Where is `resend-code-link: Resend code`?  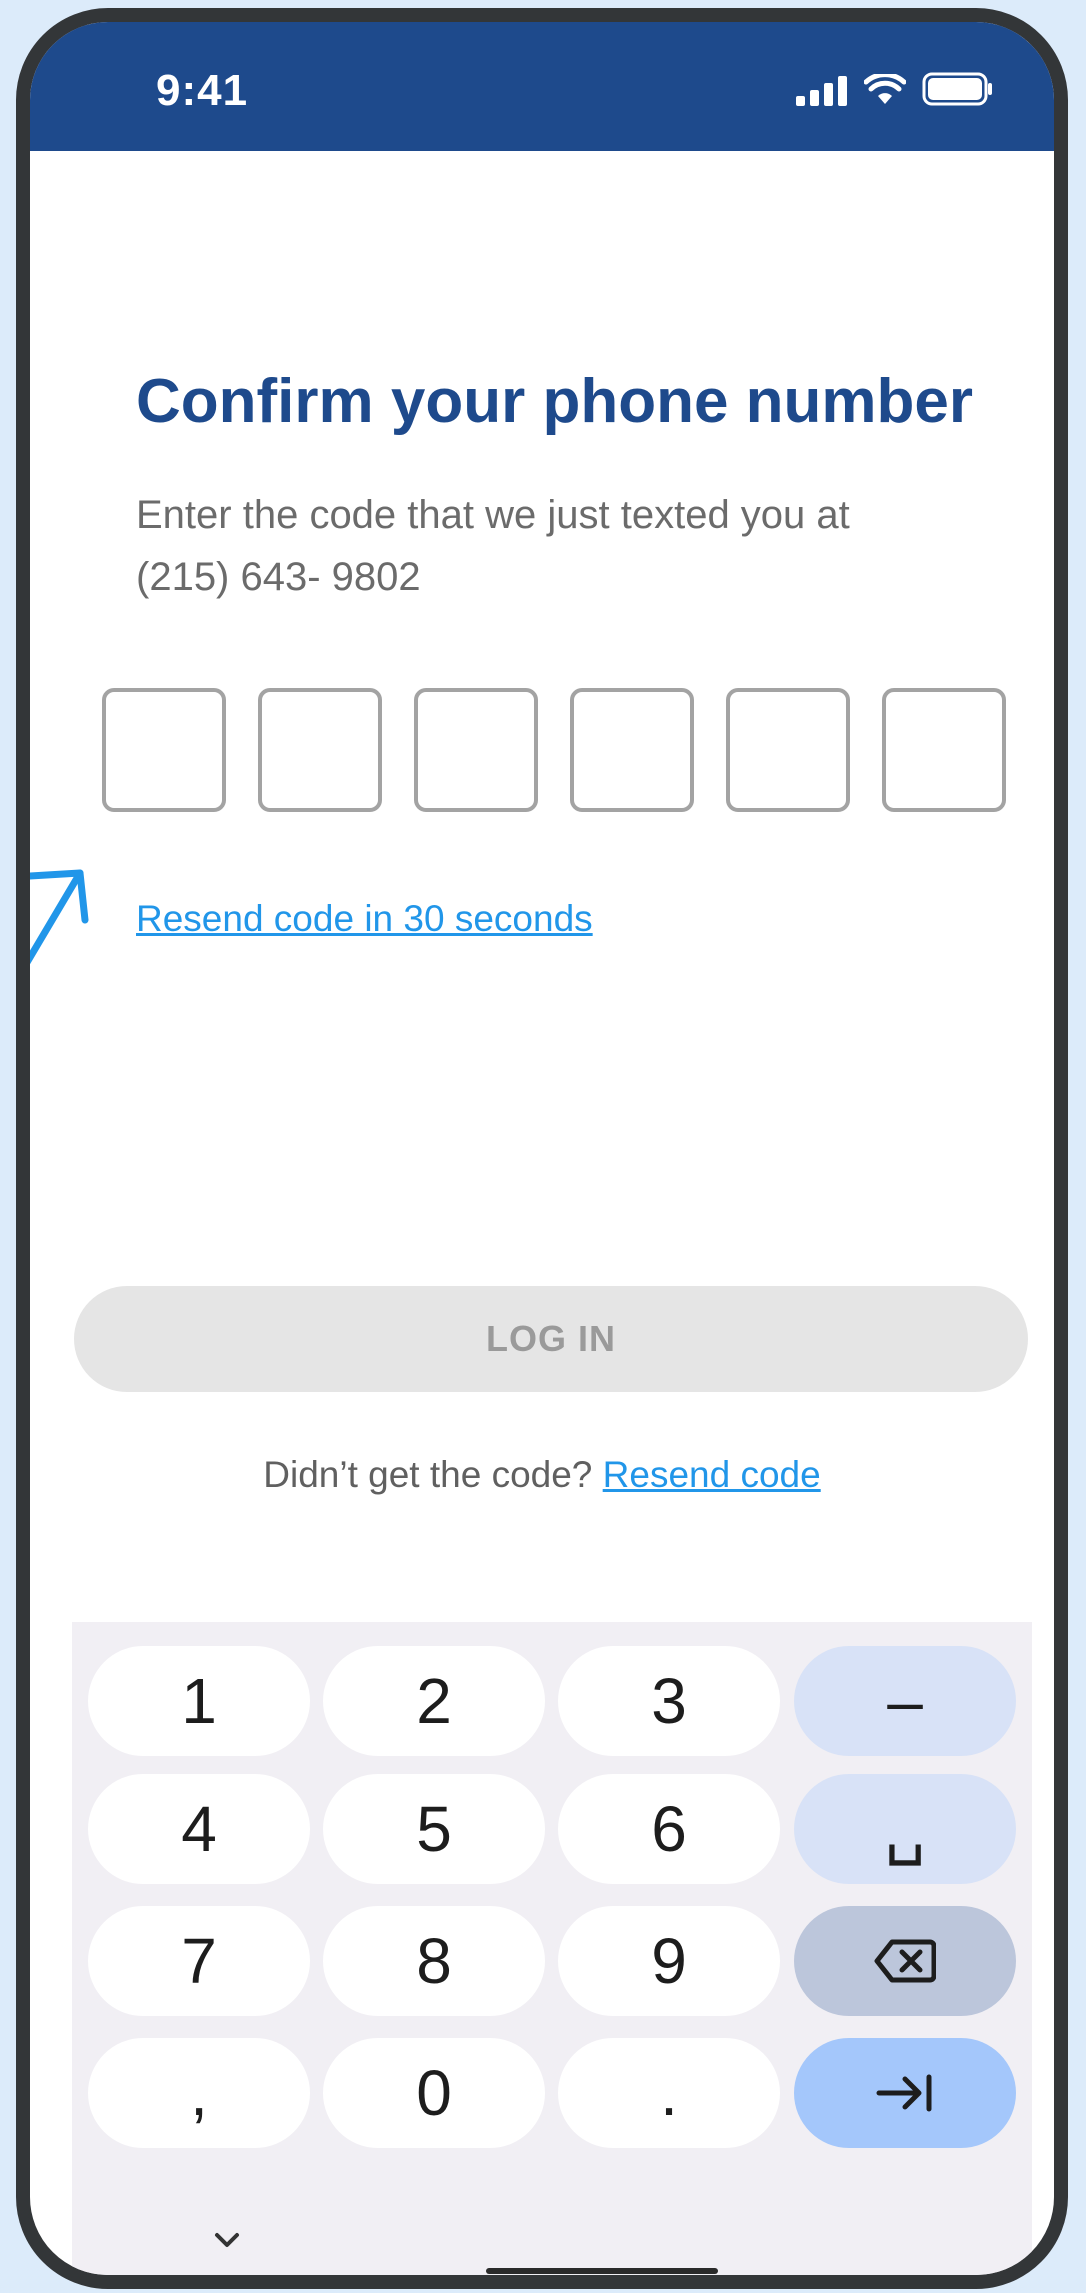
resend-code-link: Resend code is located at coordinates (712, 1474).